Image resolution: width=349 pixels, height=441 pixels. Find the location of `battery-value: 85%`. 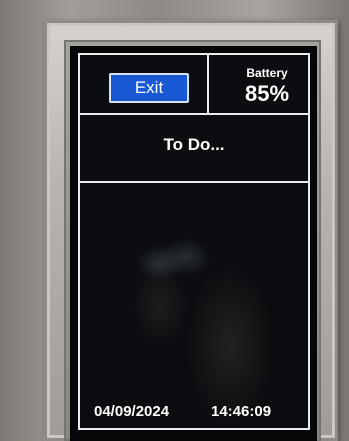

battery-value: 85% is located at coordinates (267, 93).